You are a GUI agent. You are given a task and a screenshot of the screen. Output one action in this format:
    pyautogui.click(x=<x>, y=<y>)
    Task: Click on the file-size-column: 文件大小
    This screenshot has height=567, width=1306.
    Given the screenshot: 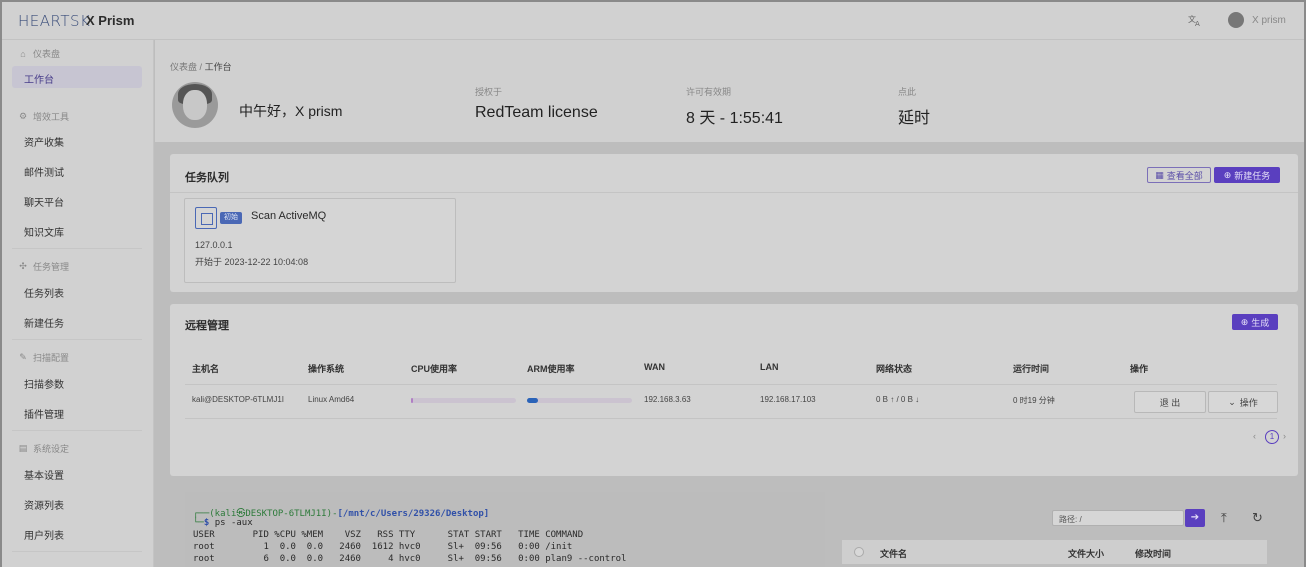 What is the action you would take?
    pyautogui.click(x=1086, y=553)
    